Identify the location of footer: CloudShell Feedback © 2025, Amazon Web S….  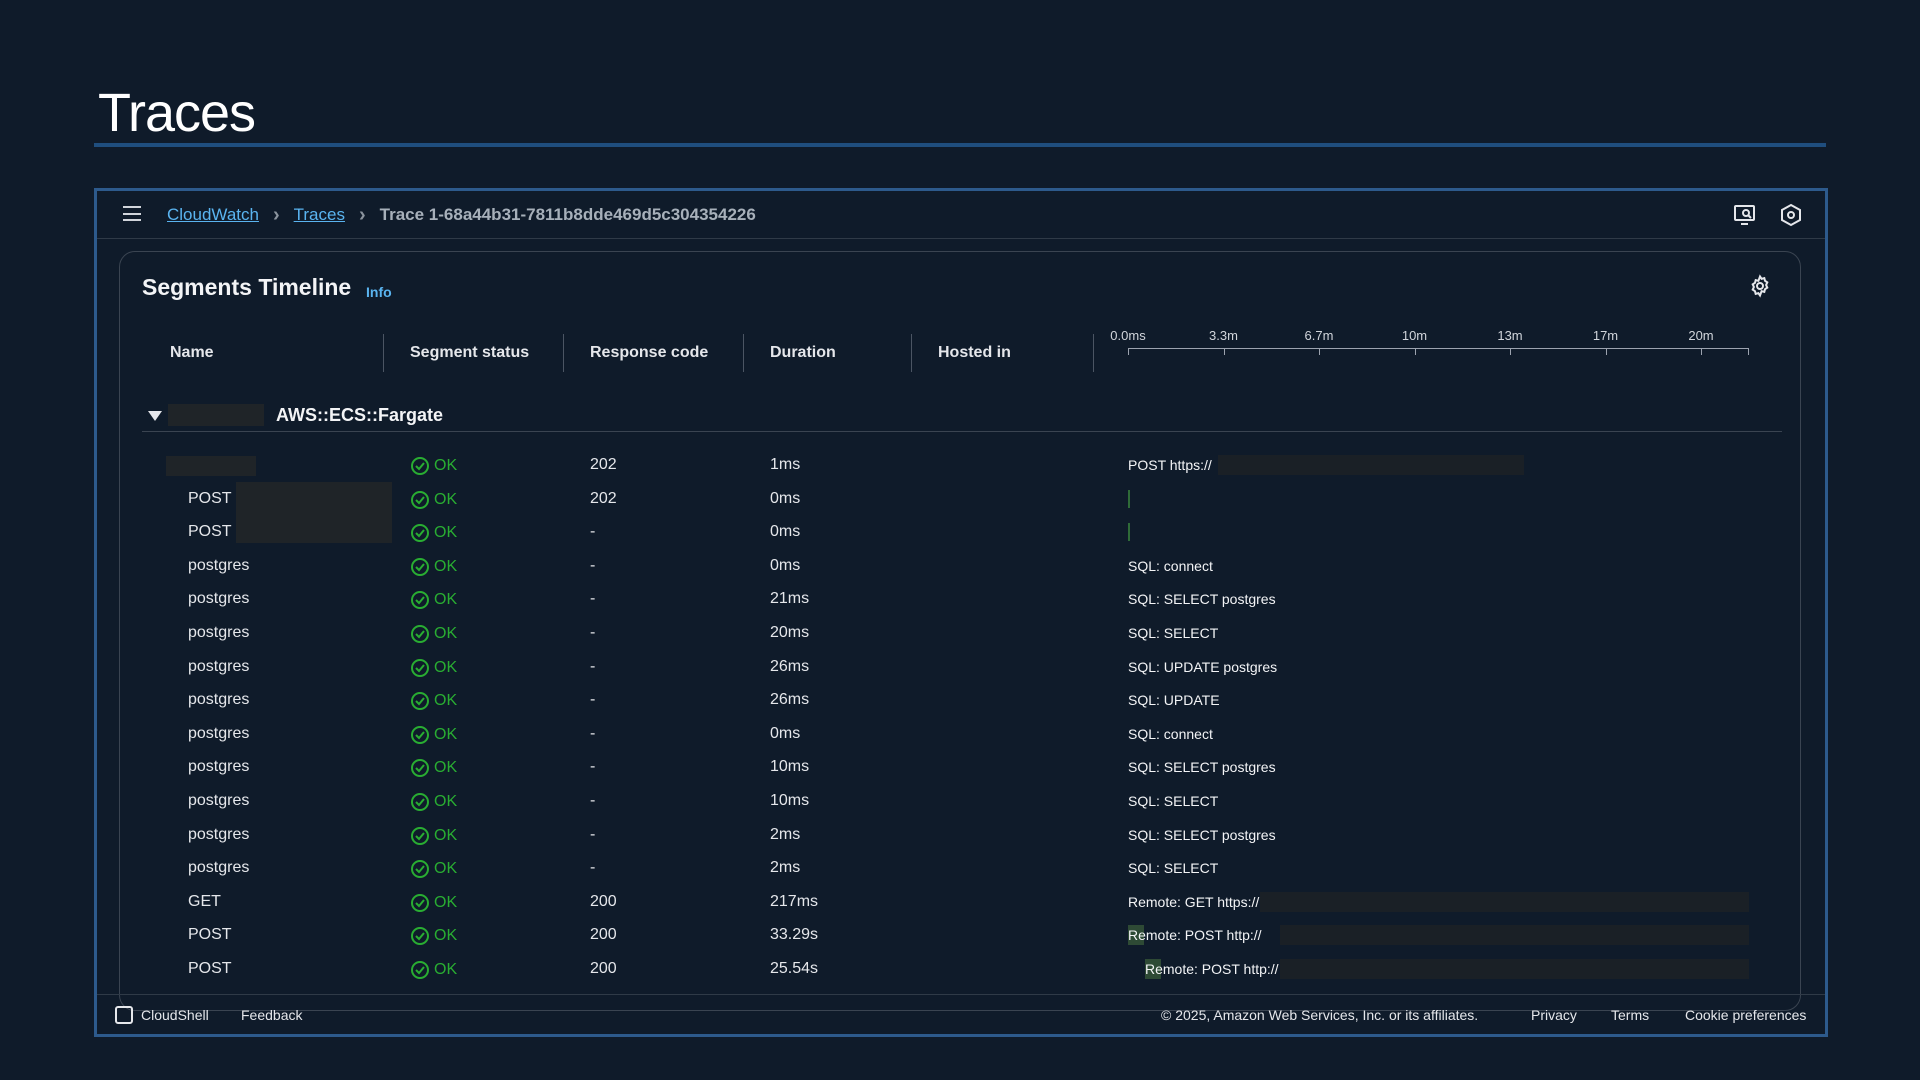
(961, 1014).